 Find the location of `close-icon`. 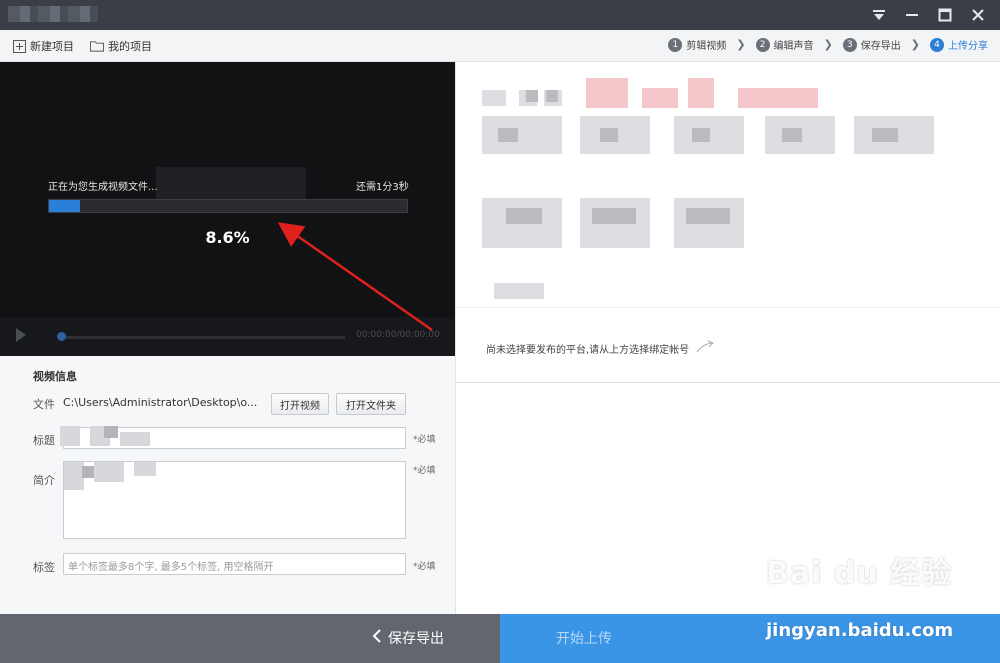

close-icon is located at coordinates (978, 15).